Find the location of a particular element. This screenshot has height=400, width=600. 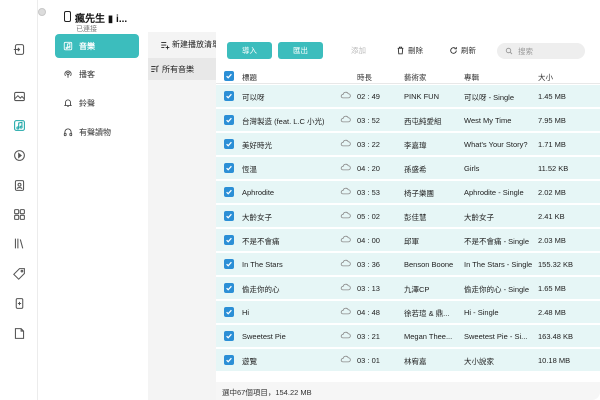

delete-button: 刪除 is located at coordinates (409, 50).